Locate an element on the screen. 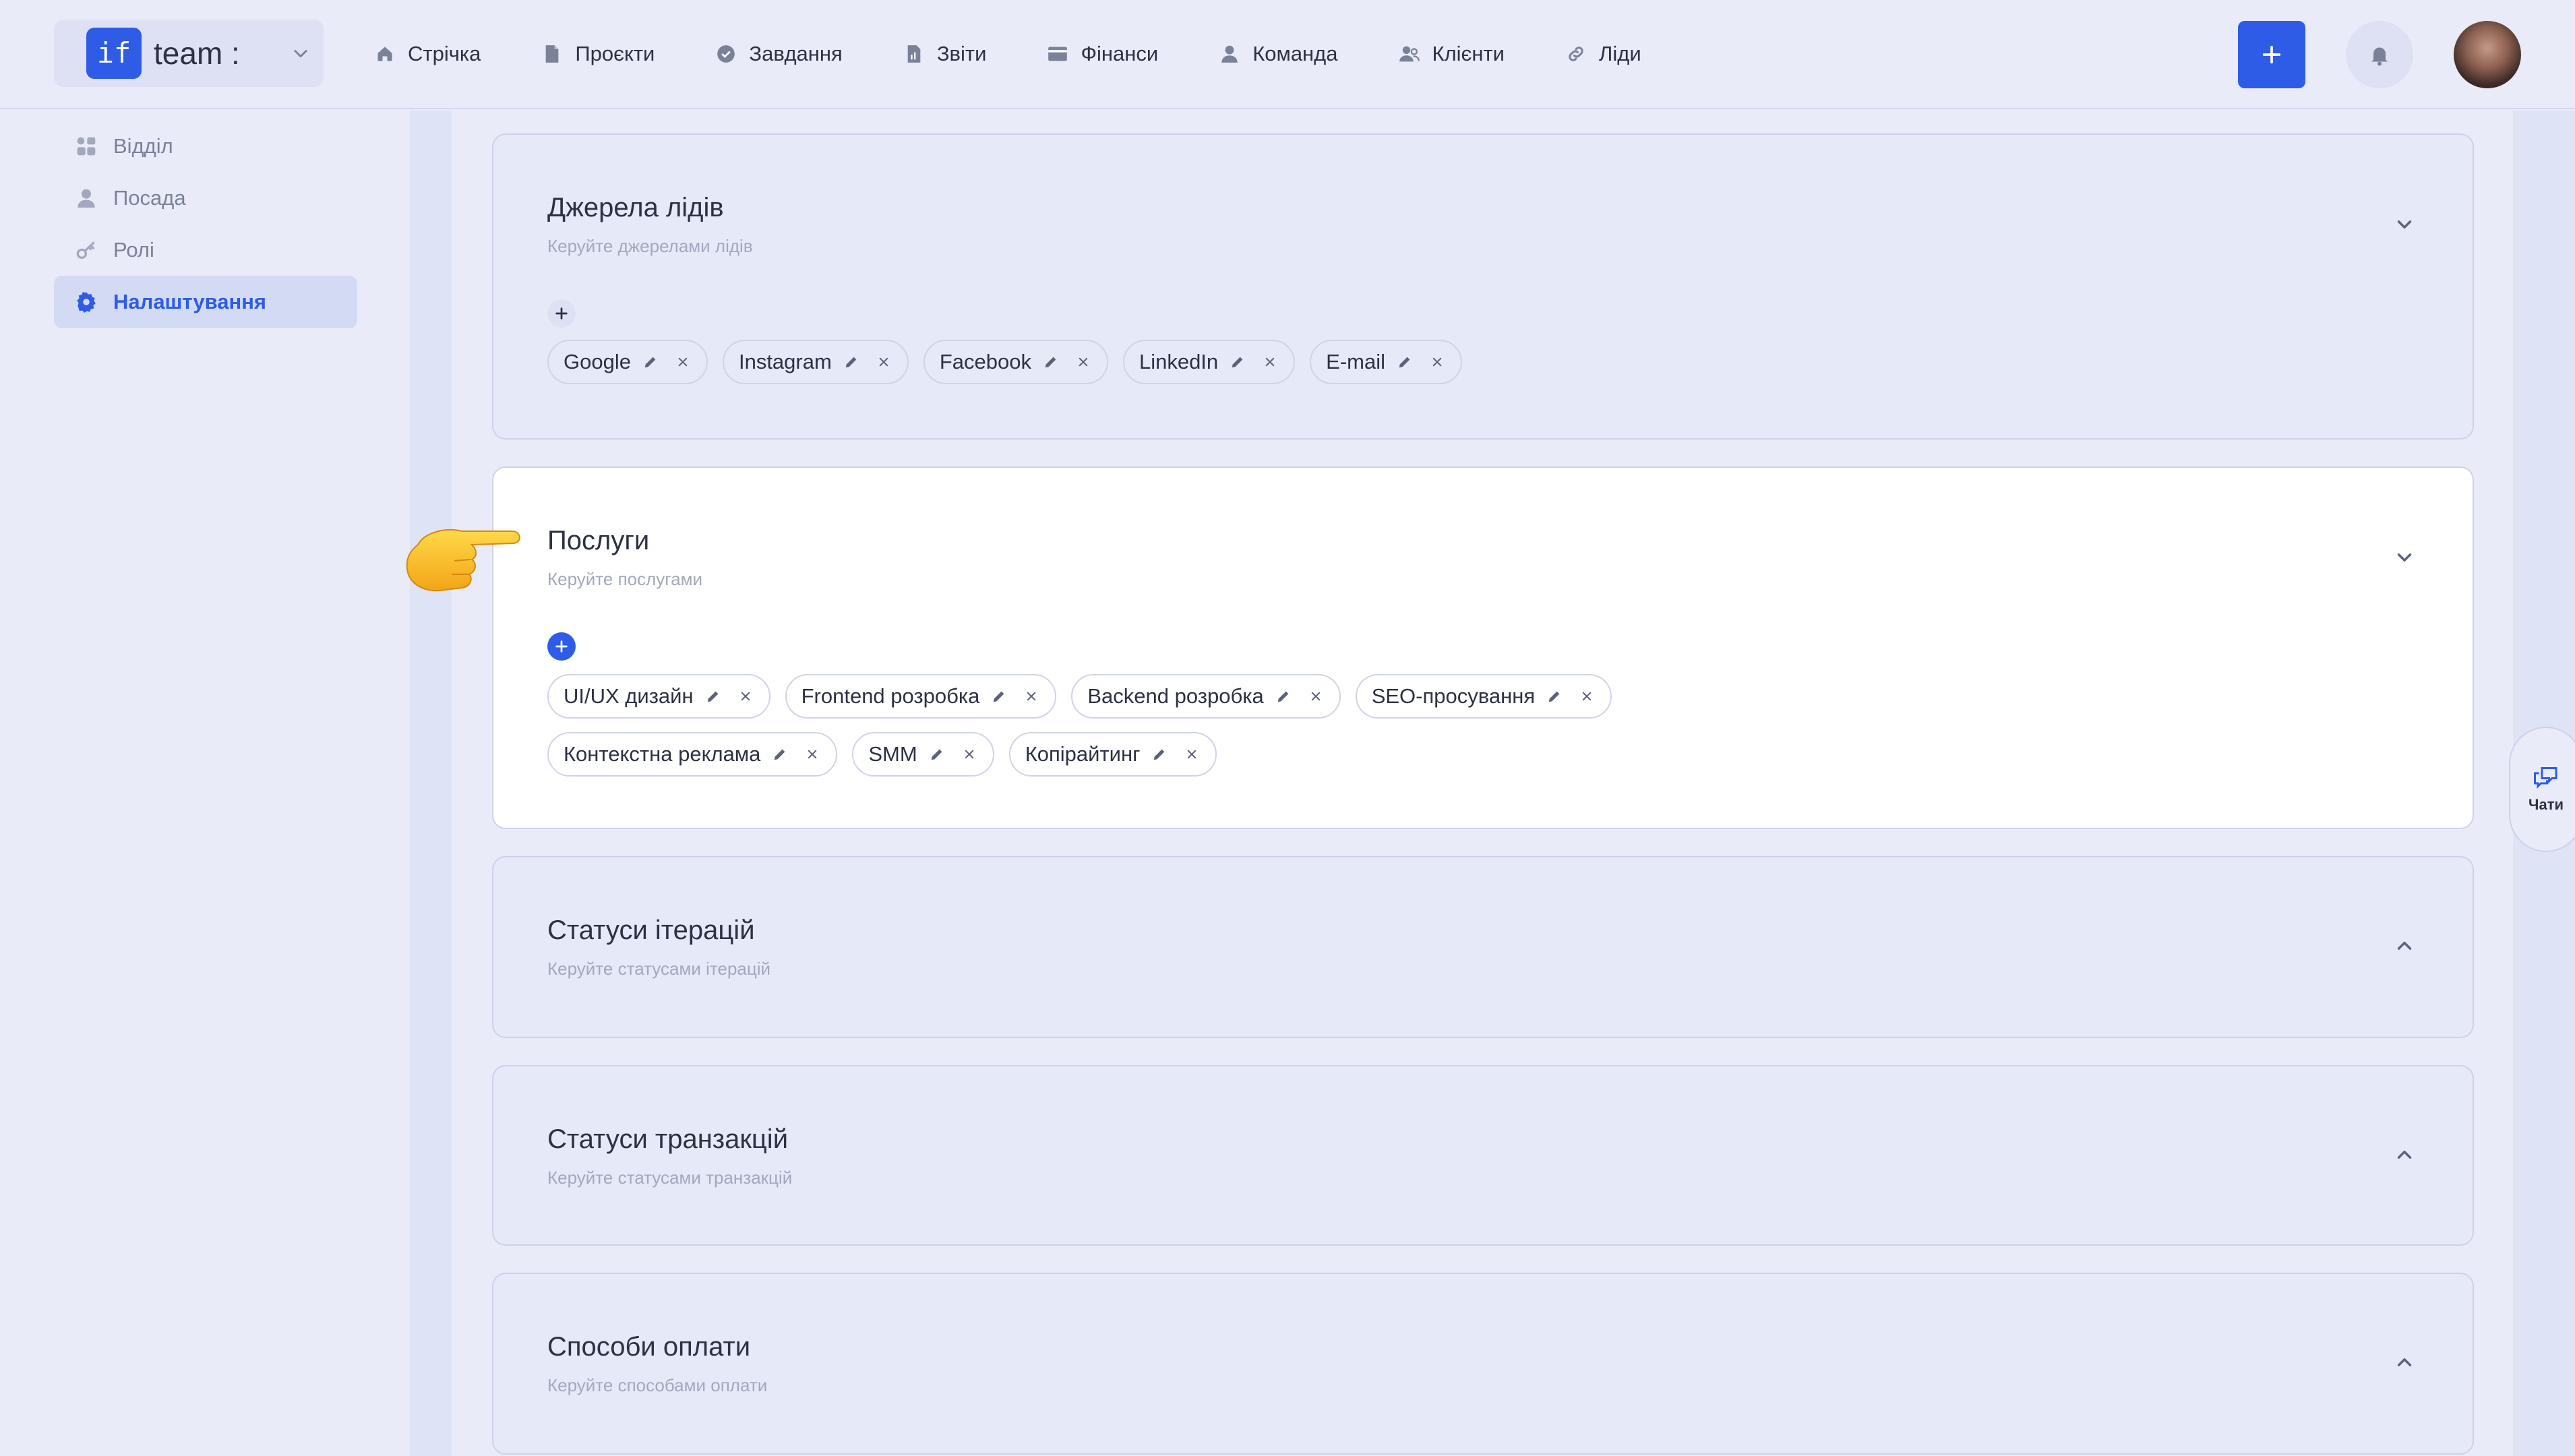  tag-chip: E-mail is located at coordinates (1386, 362).